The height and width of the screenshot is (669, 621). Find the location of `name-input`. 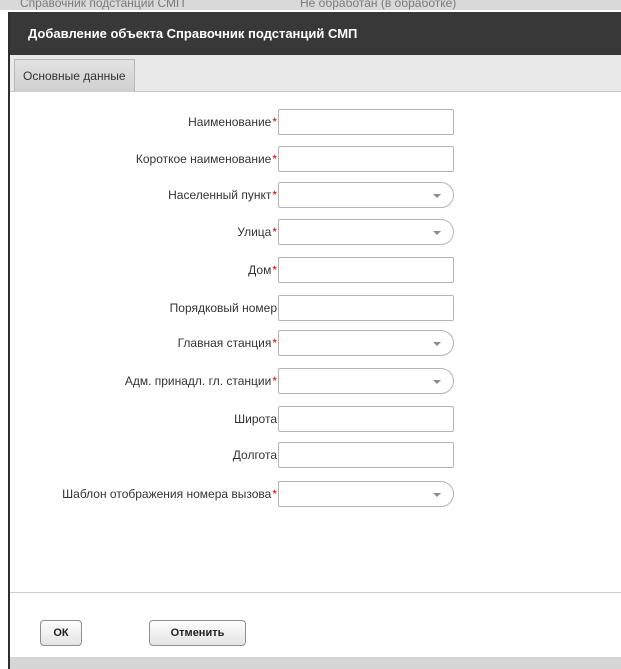

name-input is located at coordinates (366, 122).